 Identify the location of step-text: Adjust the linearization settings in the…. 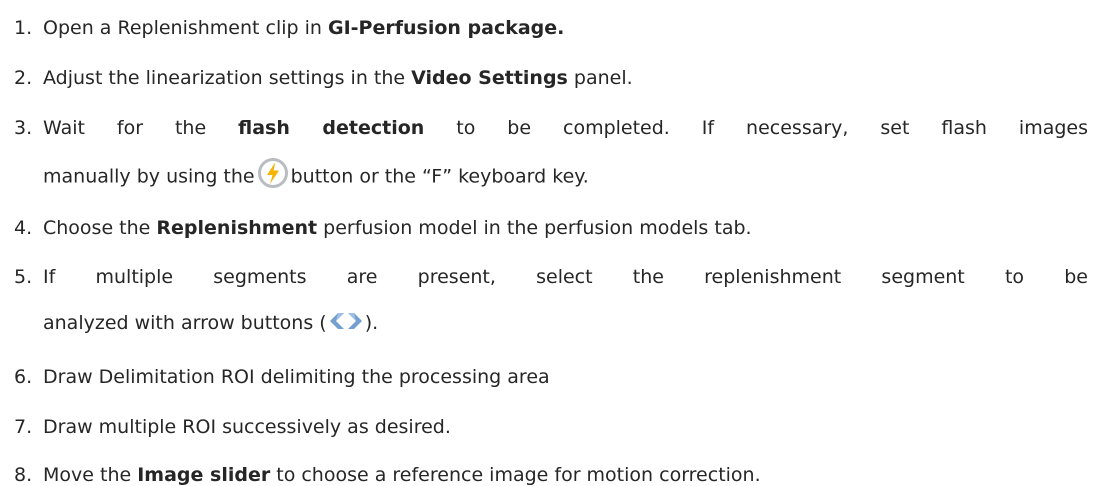
(338, 78).